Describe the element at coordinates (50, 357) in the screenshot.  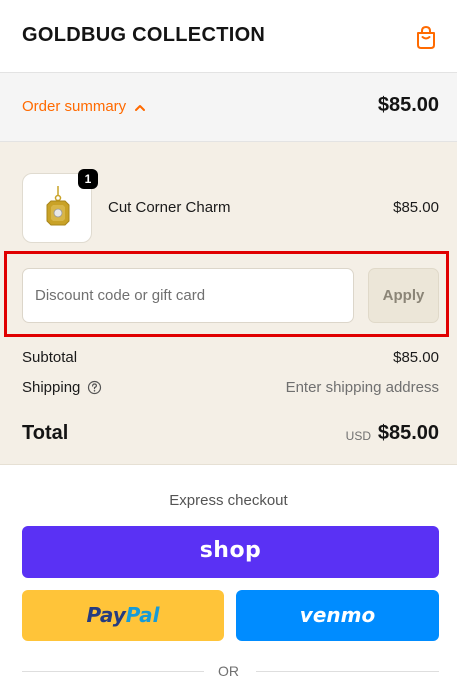
I see `subtotal-label: Subtotal` at that location.